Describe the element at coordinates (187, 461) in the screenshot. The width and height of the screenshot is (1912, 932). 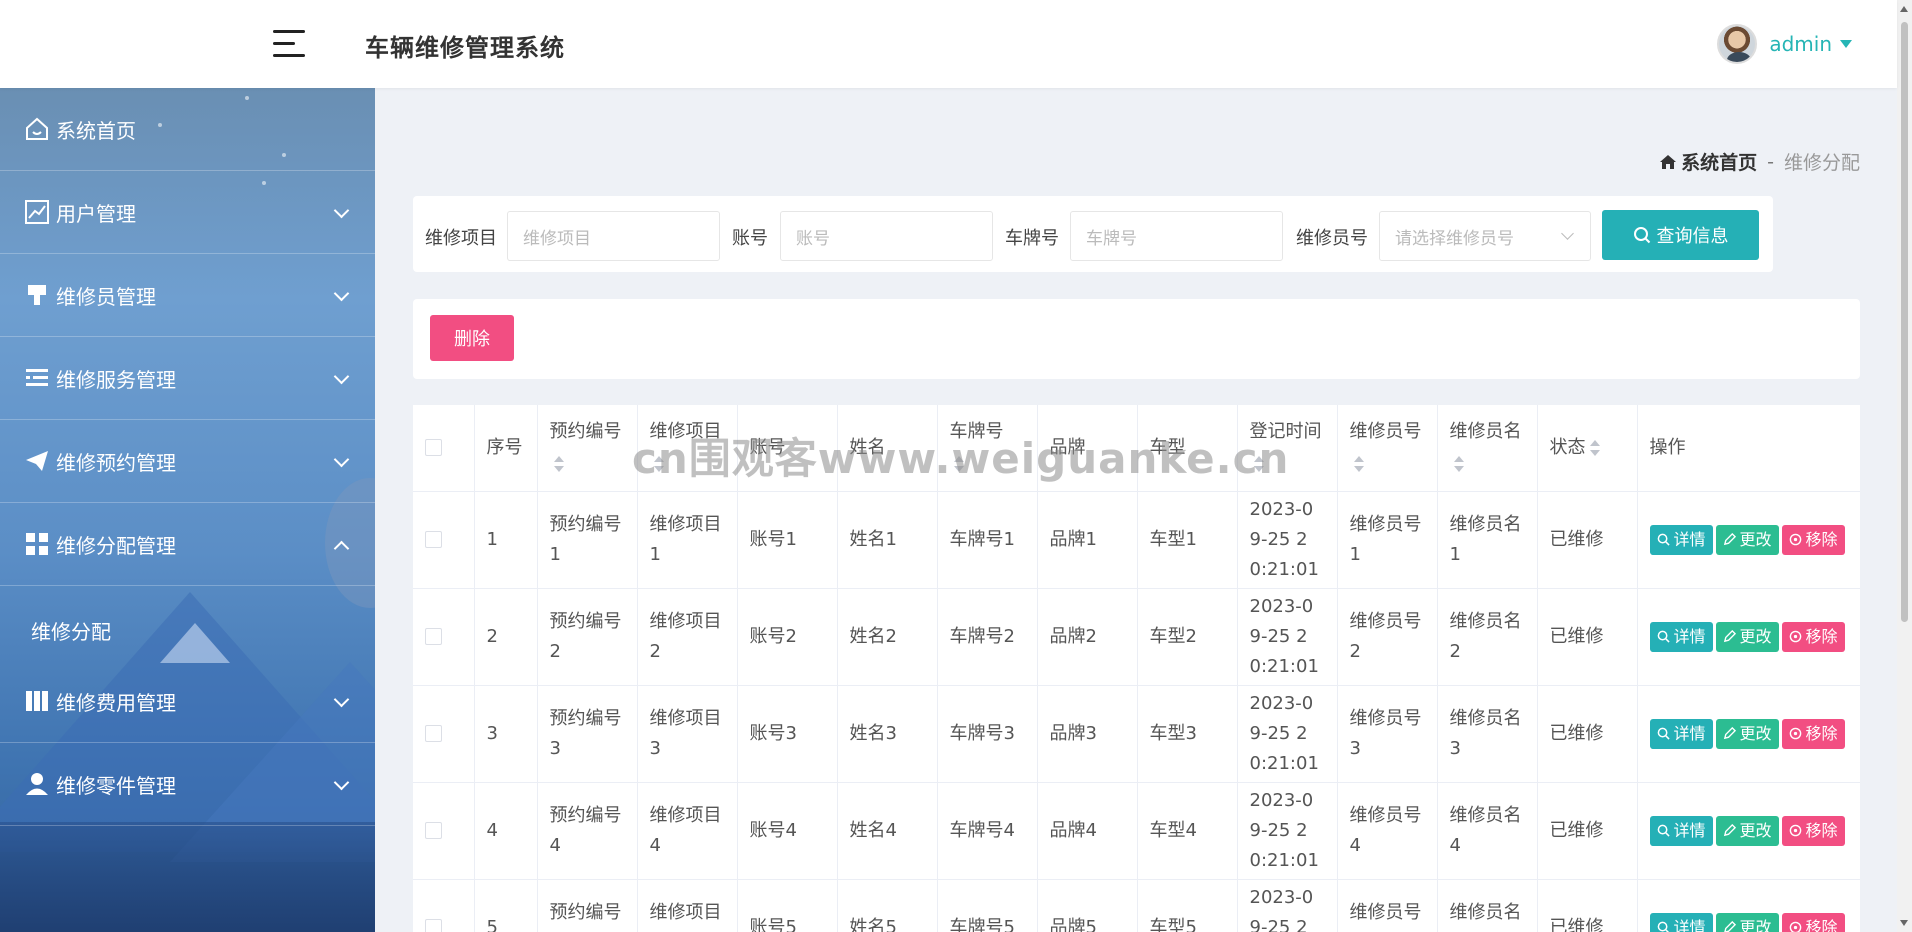
I see `sidebar-item-appointments: 维修预约管理` at that location.